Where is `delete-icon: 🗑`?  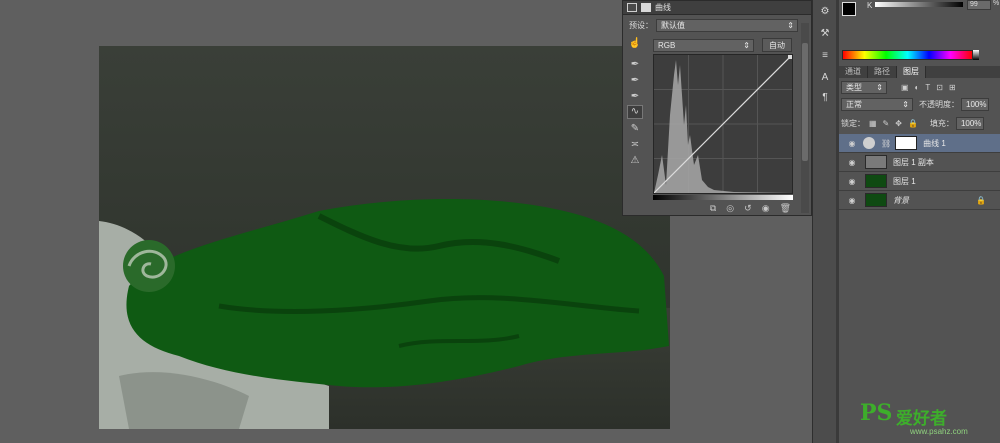
delete-icon: 🗑 is located at coordinates (785, 208).